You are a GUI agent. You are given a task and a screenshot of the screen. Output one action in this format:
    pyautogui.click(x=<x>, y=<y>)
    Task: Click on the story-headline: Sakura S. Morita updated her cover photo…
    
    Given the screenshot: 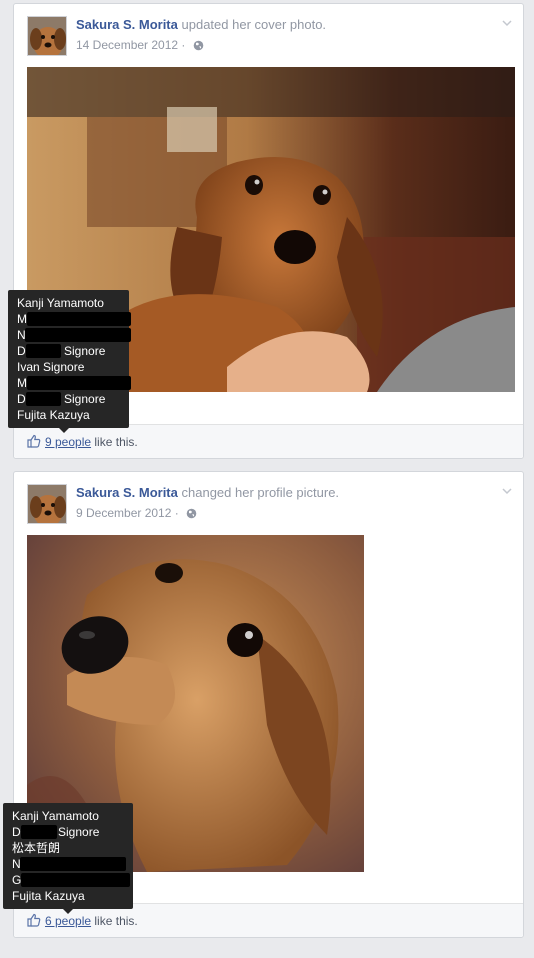 What is the action you would take?
    pyautogui.click(x=201, y=24)
    